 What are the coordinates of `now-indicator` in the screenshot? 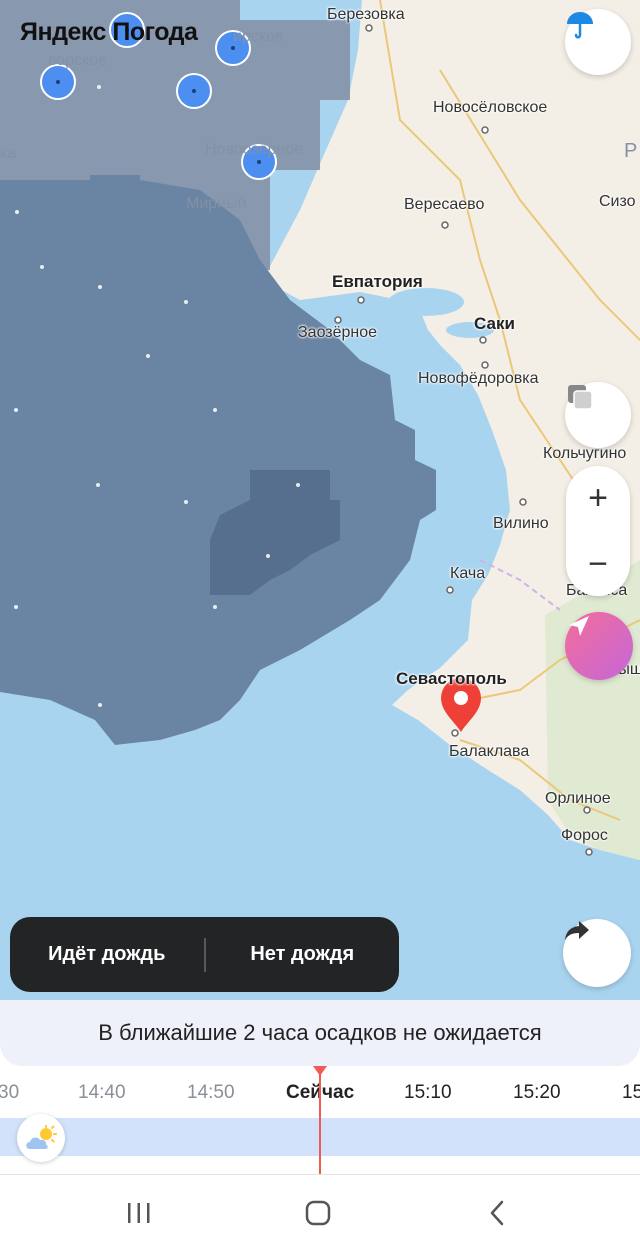 It's located at (320, 1120).